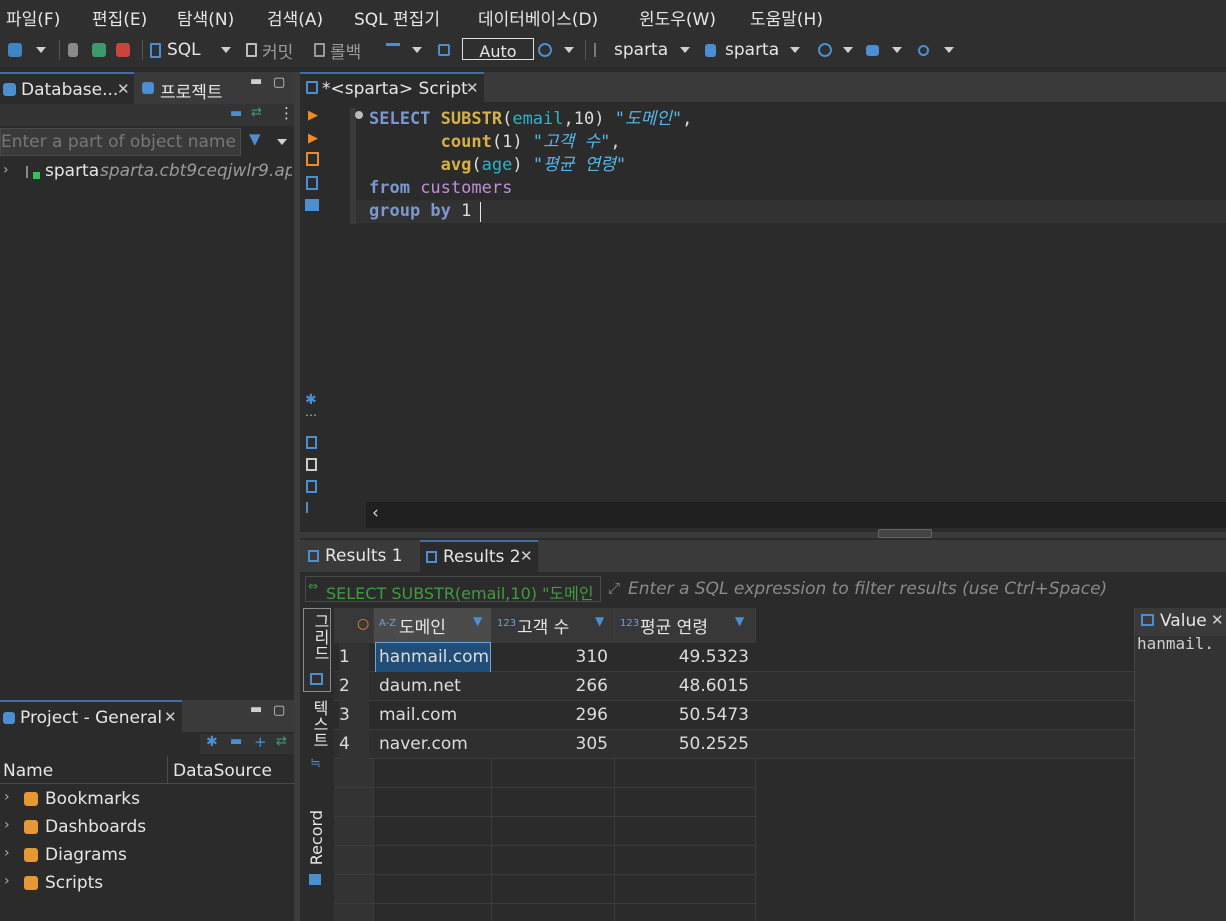 This screenshot has height=921, width=1226. Describe the element at coordinates (417, 50) in the screenshot. I see `transaction-dropdown` at that location.